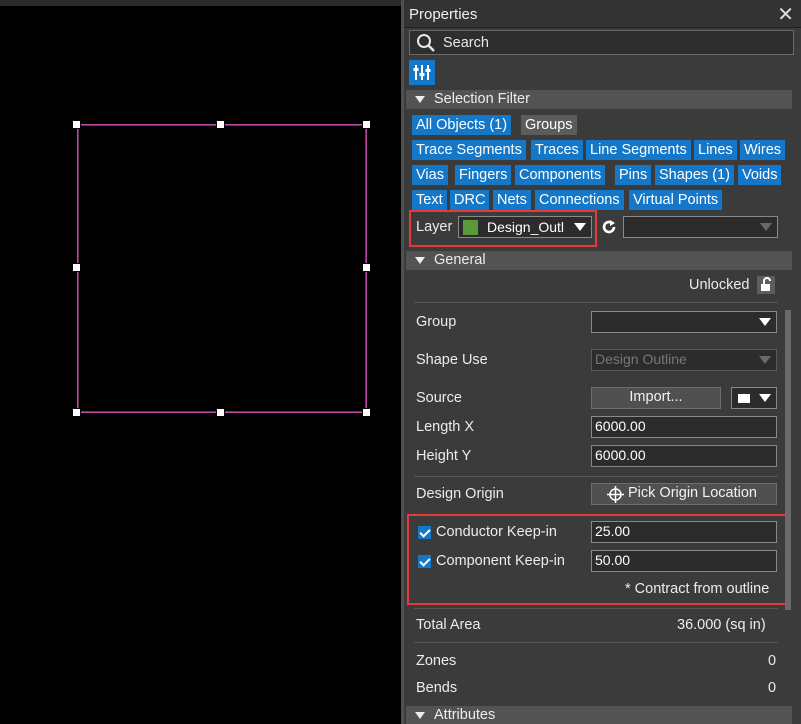 The width and height of the screenshot is (801, 724). I want to click on total-area-label: Total Area, so click(448, 625).